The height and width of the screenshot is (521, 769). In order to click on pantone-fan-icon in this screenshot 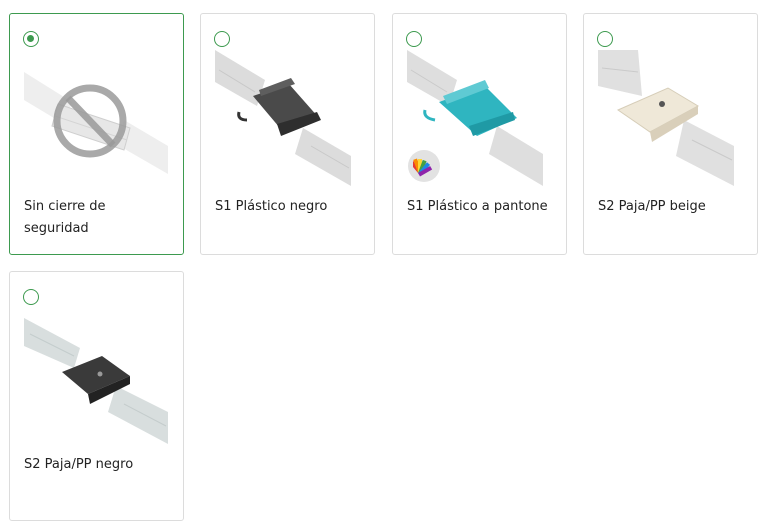, I will do `click(423, 167)`.